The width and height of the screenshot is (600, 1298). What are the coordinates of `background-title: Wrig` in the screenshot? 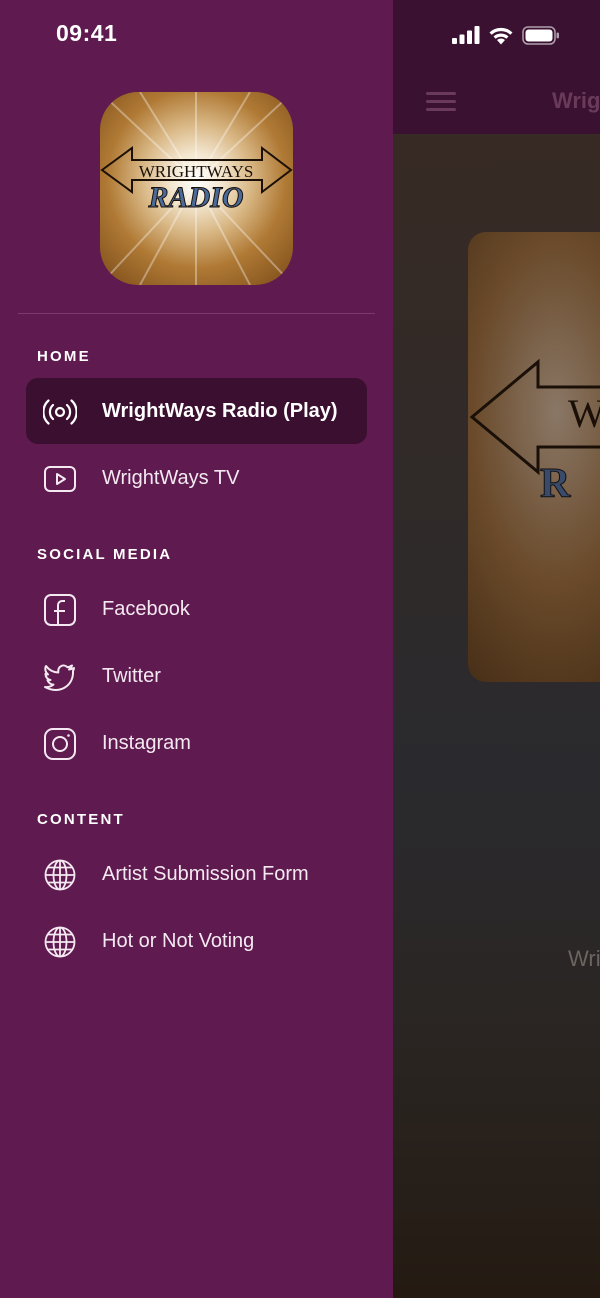 It's located at (576, 100).